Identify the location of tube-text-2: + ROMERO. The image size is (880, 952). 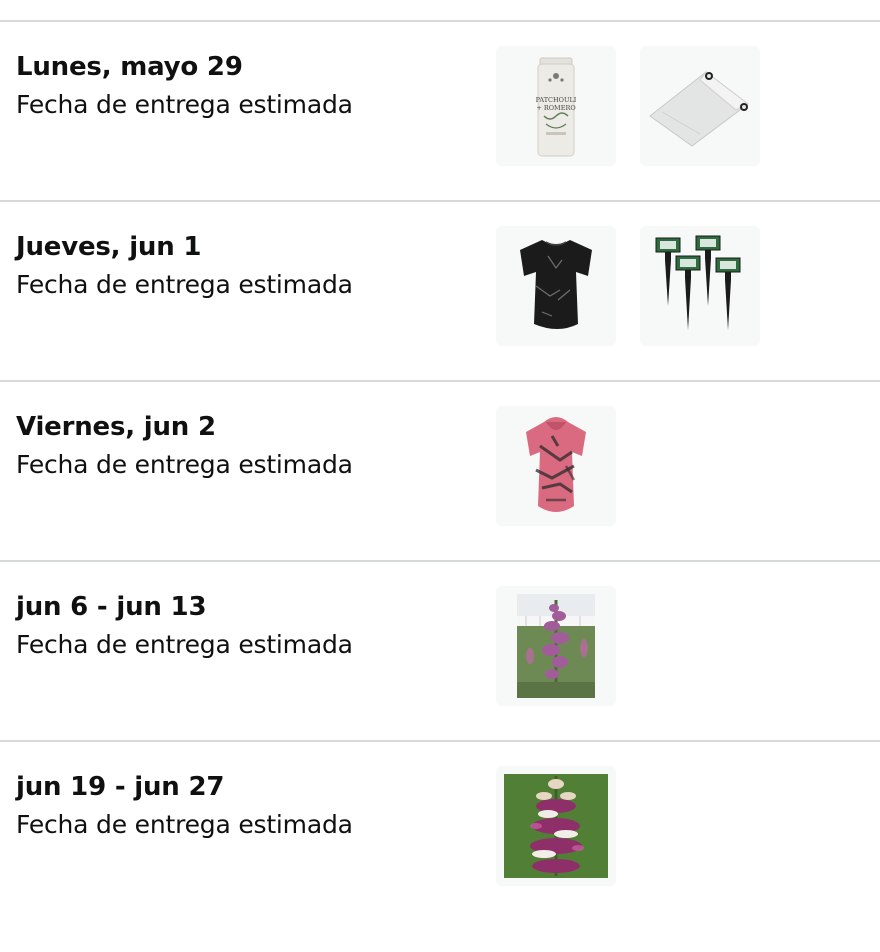
(555, 108).